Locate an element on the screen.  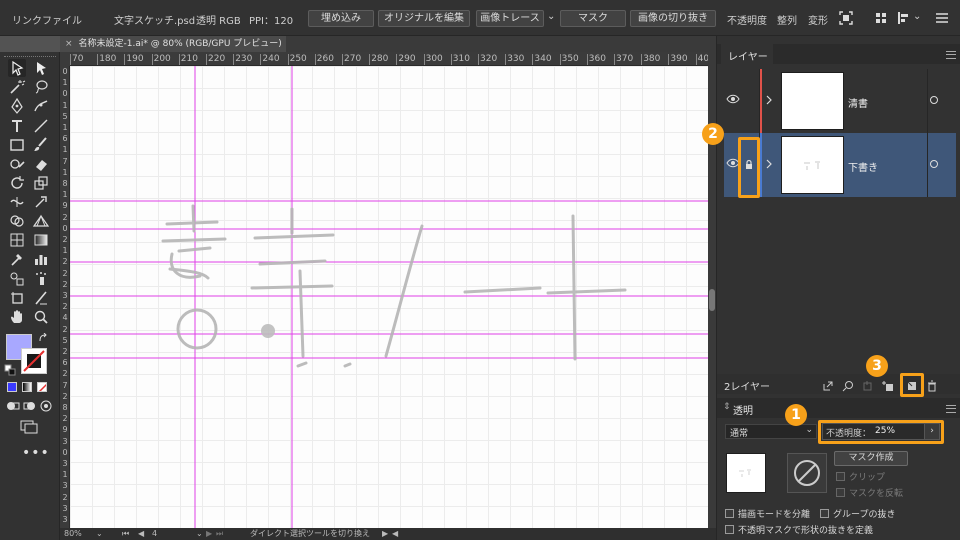
selection-tool-icon is located at coordinates (17, 68).